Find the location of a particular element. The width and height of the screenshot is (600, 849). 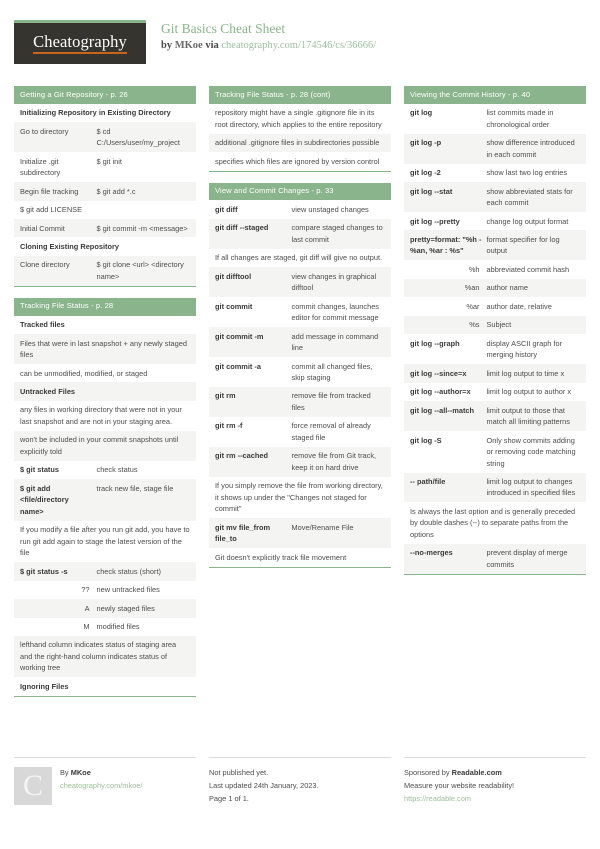

footer-author-url: cheatography.com/mkoe/ is located at coordinates (101, 786).